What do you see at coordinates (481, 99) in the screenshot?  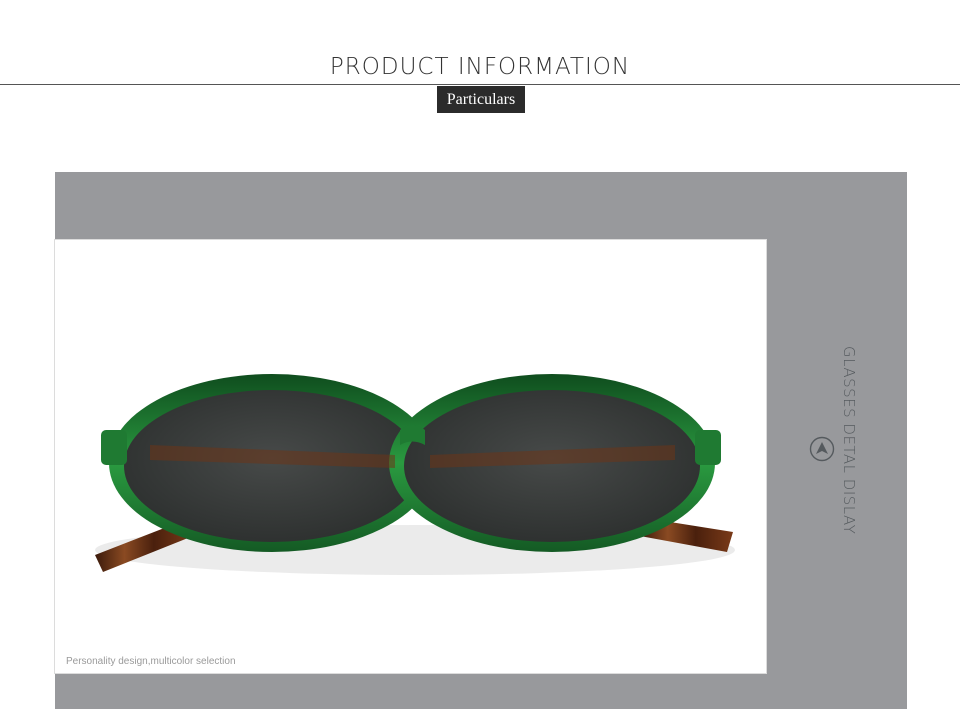 I see `section-tag: Particulars` at bounding box center [481, 99].